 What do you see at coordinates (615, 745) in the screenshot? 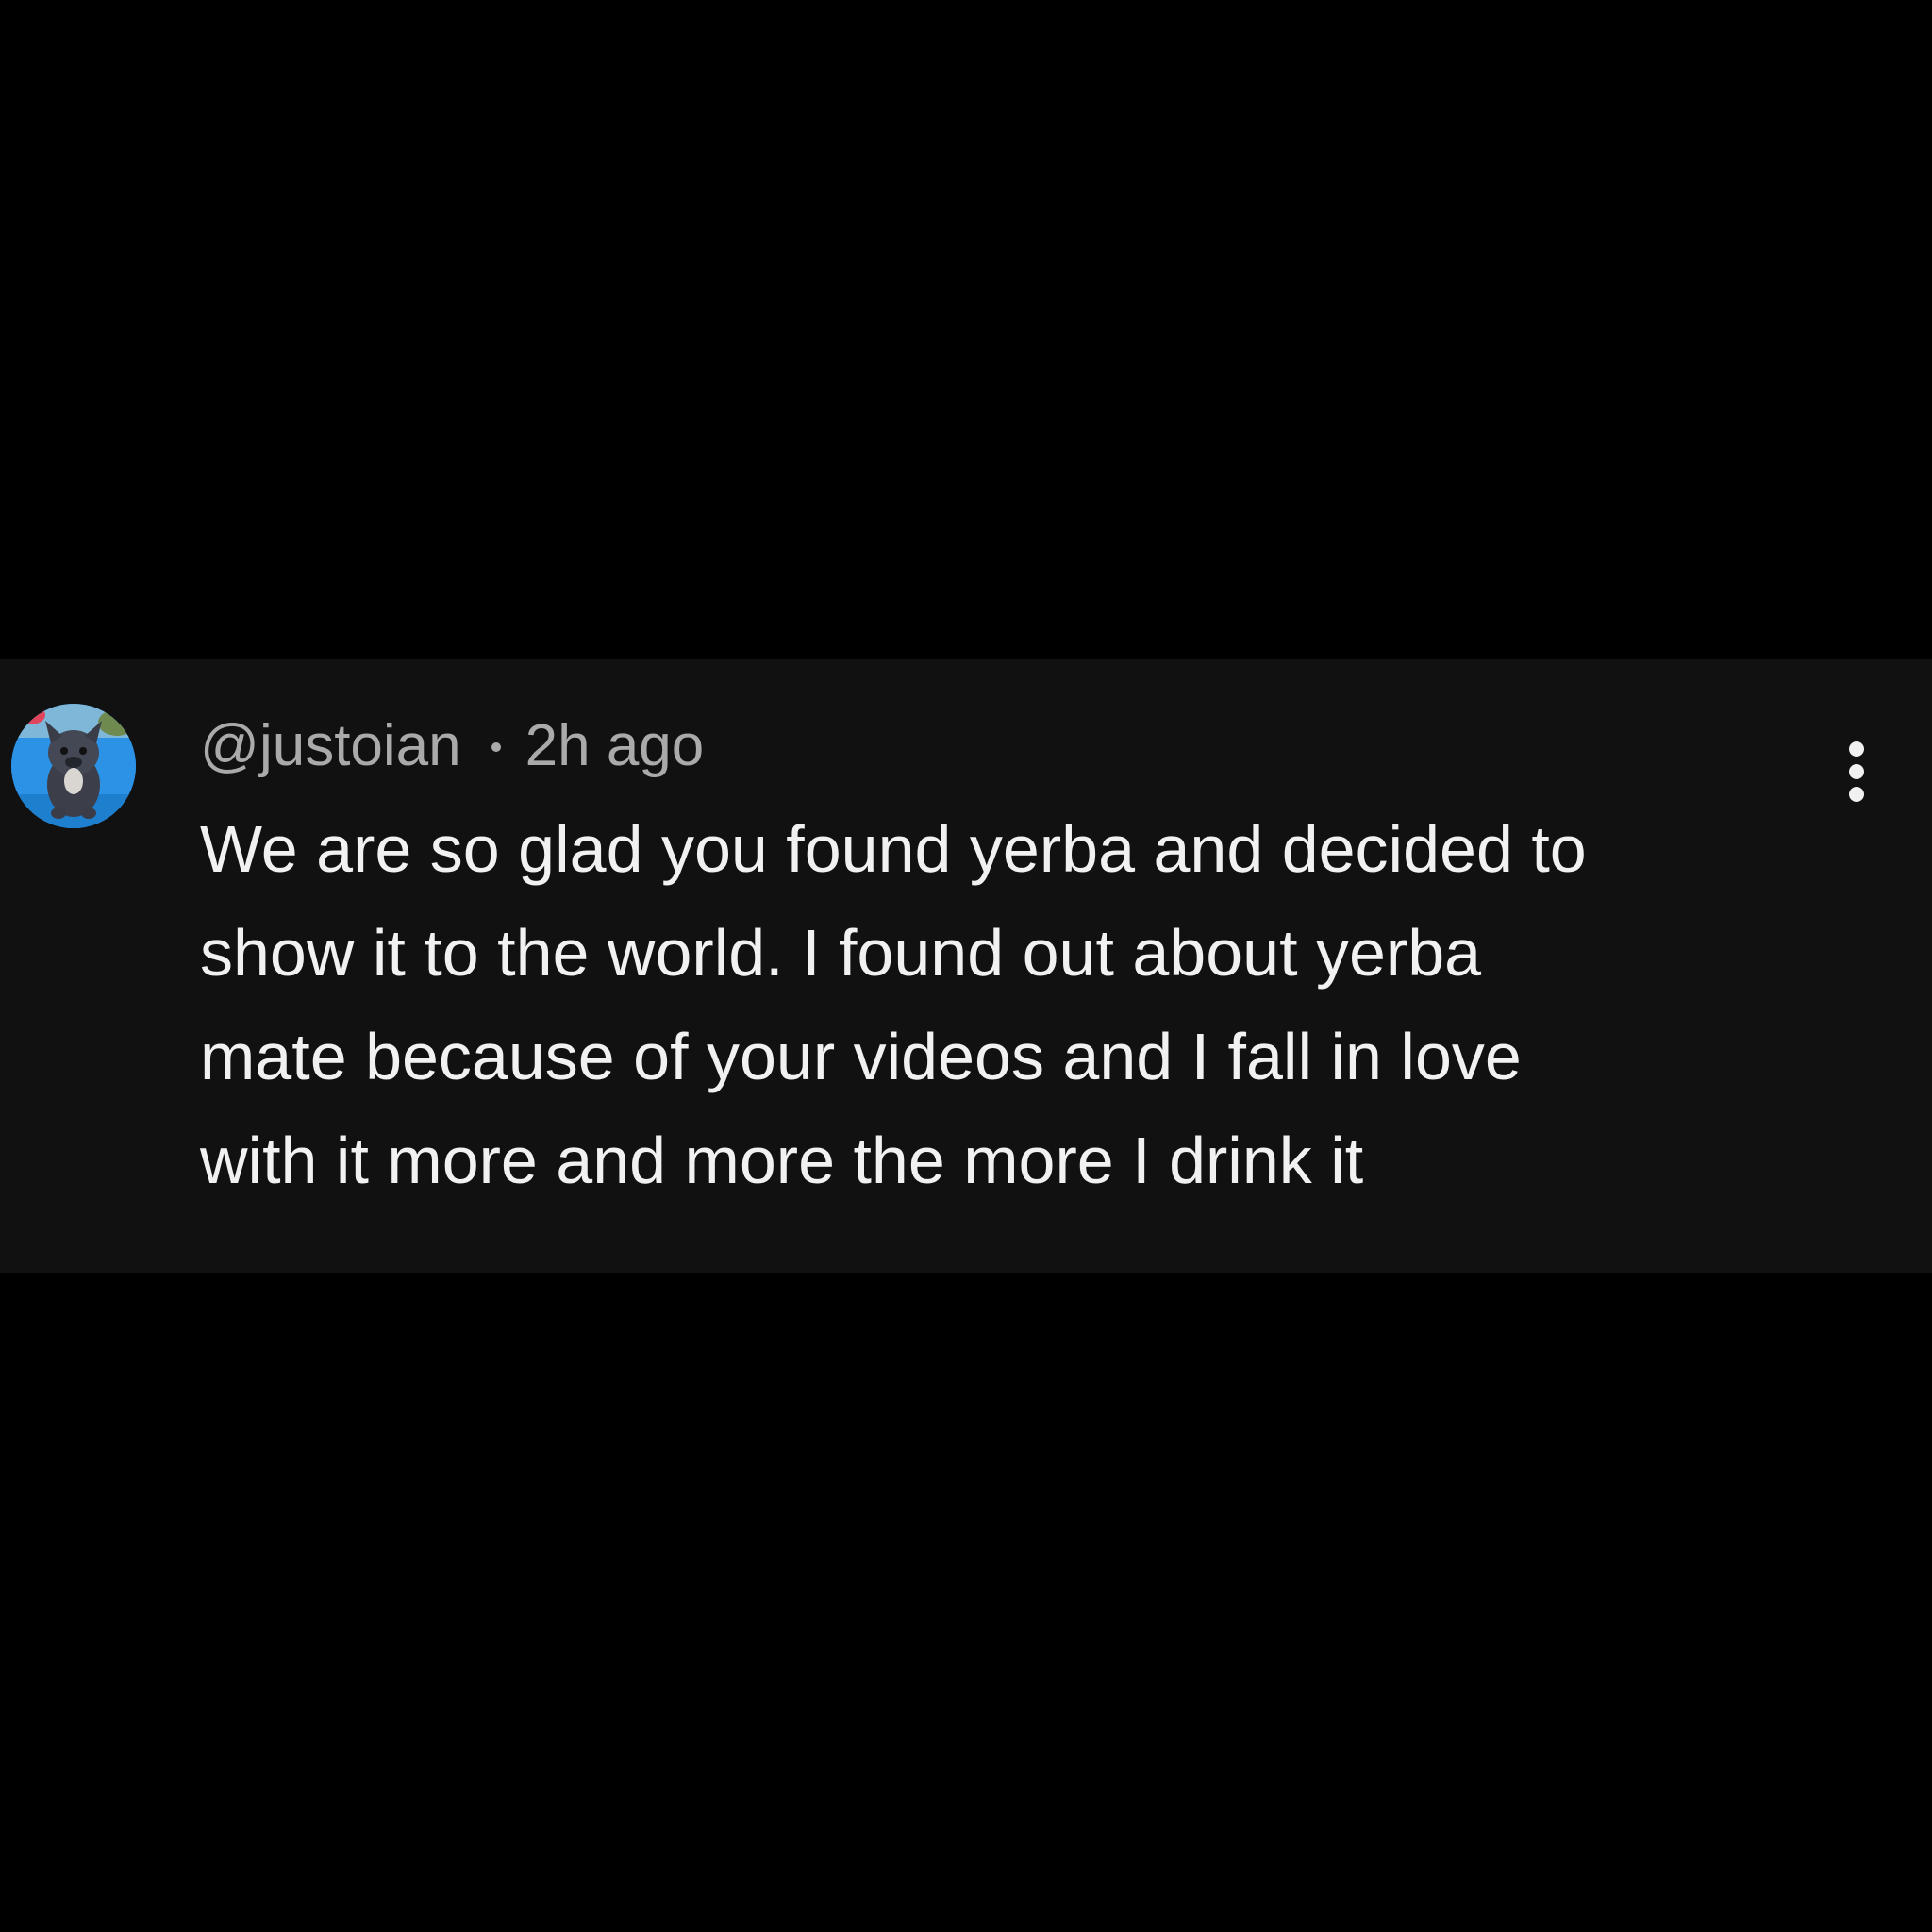
I see `comment-timestamp: 2h ago` at bounding box center [615, 745].